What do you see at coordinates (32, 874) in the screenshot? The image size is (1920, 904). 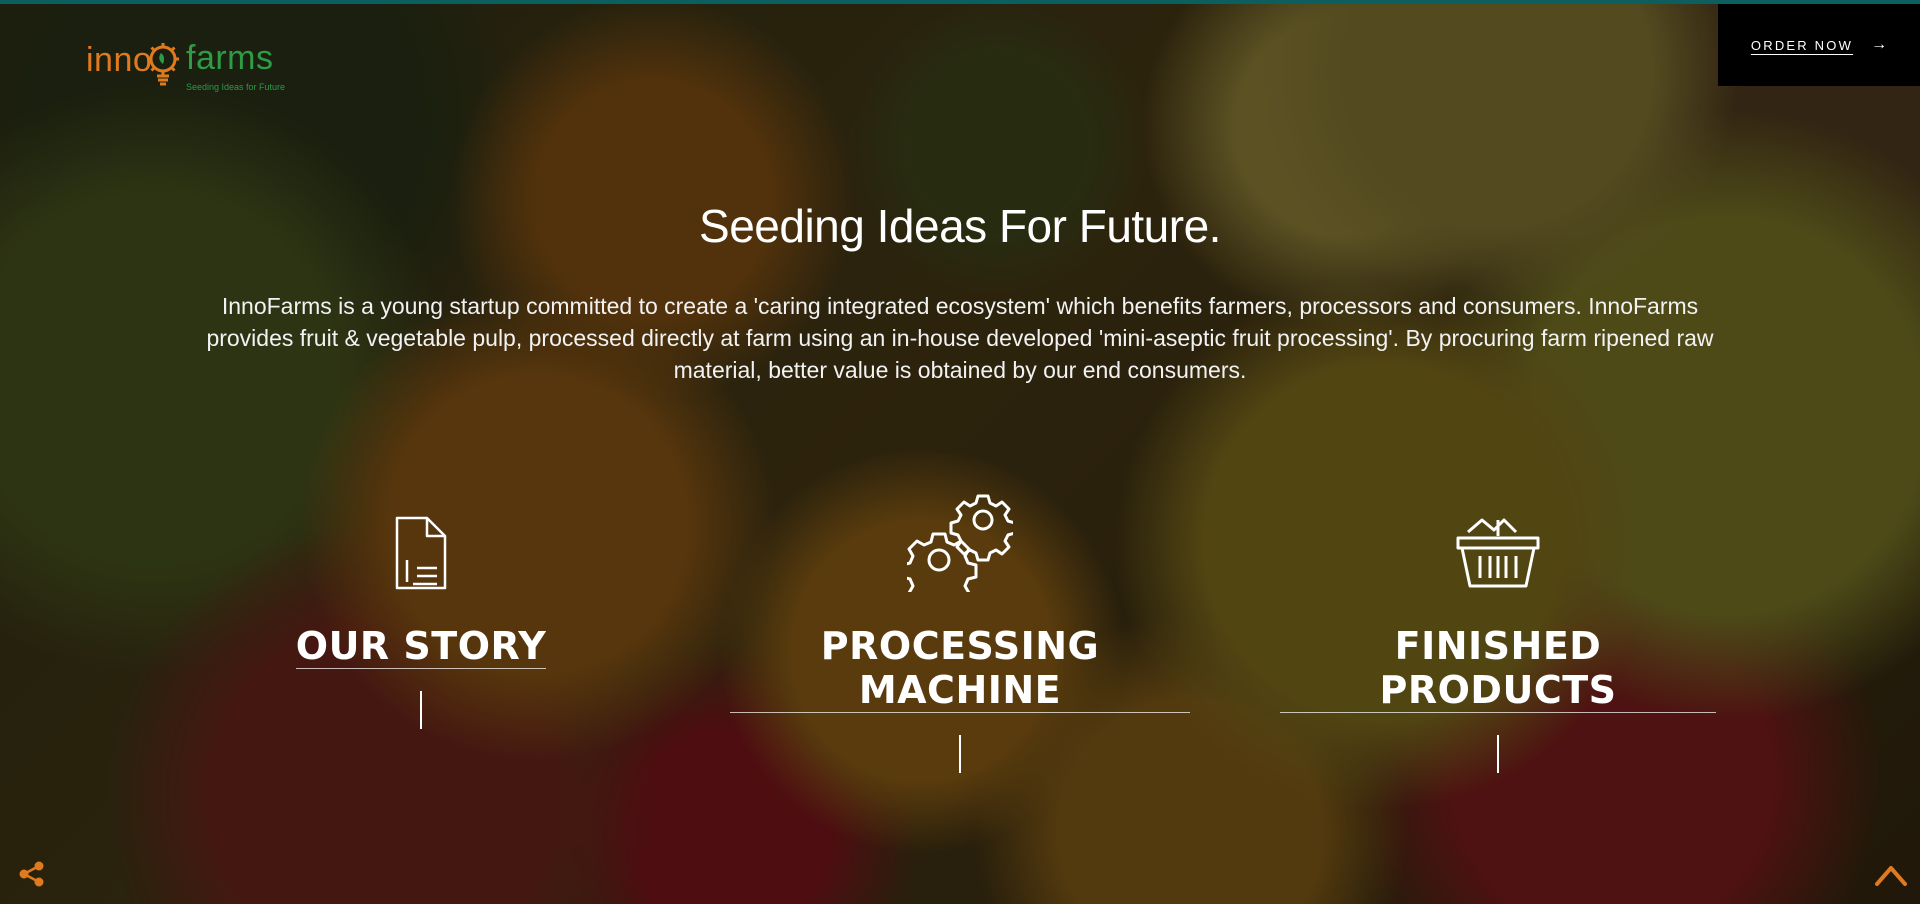 I see `share-icon` at bounding box center [32, 874].